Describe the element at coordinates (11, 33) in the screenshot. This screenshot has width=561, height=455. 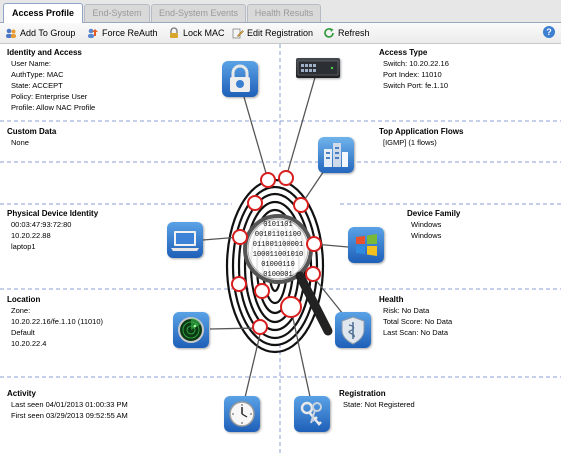
I see `group-icon` at that location.